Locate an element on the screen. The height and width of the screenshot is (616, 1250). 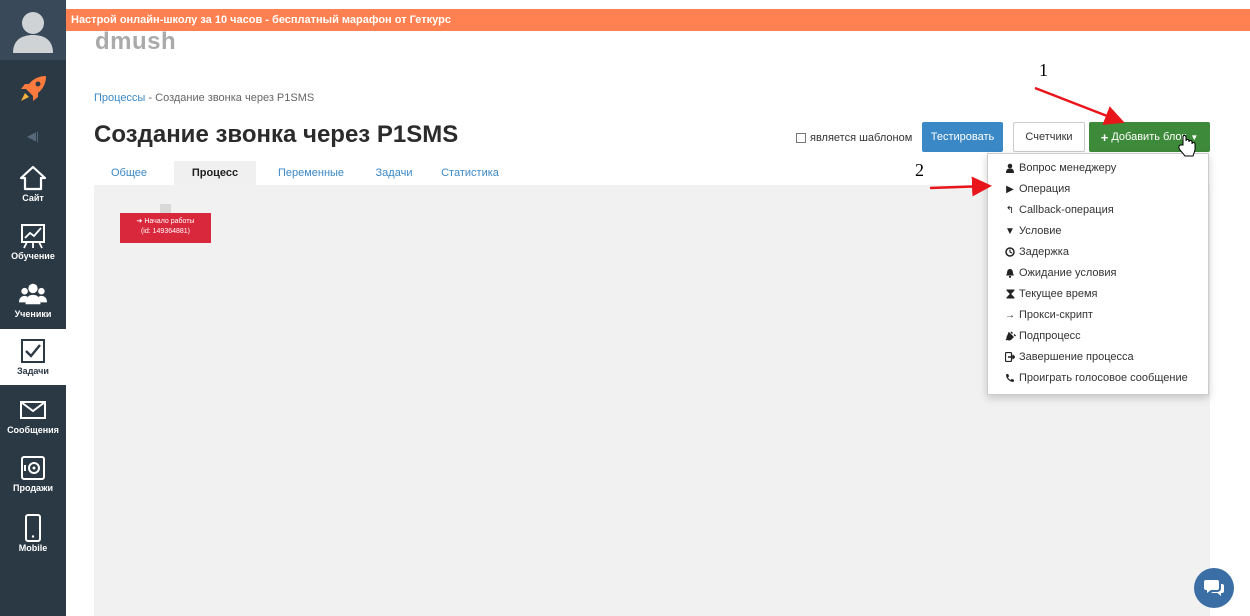
hand-cursor-icon is located at coordinates (1187, 146).